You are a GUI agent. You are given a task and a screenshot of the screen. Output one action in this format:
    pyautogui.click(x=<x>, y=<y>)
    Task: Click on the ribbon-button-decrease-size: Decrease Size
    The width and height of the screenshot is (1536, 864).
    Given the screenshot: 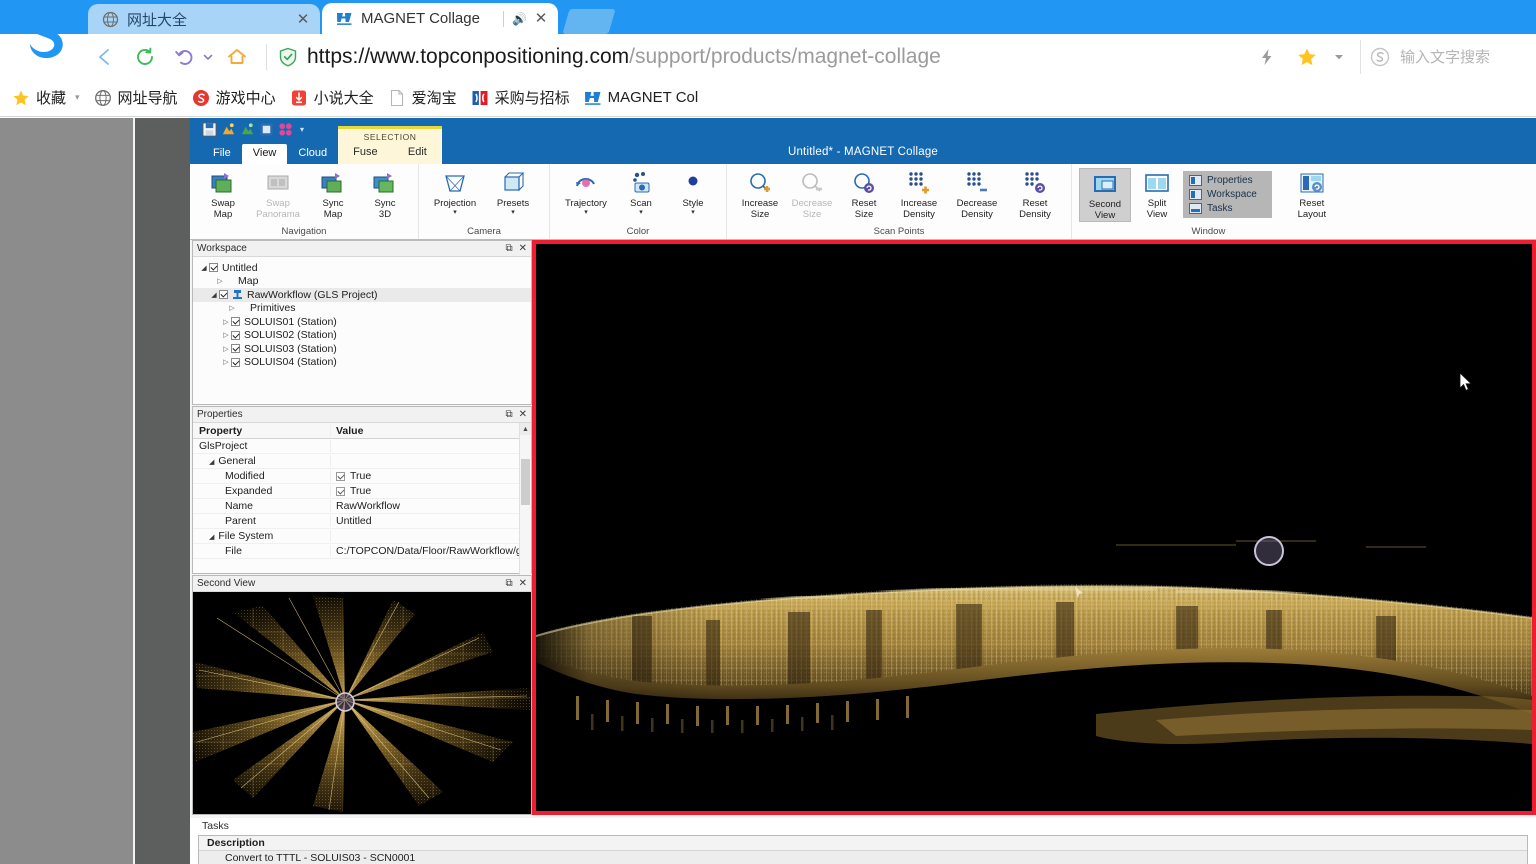 What is the action you would take?
    pyautogui.click(x=812, y=194)
    